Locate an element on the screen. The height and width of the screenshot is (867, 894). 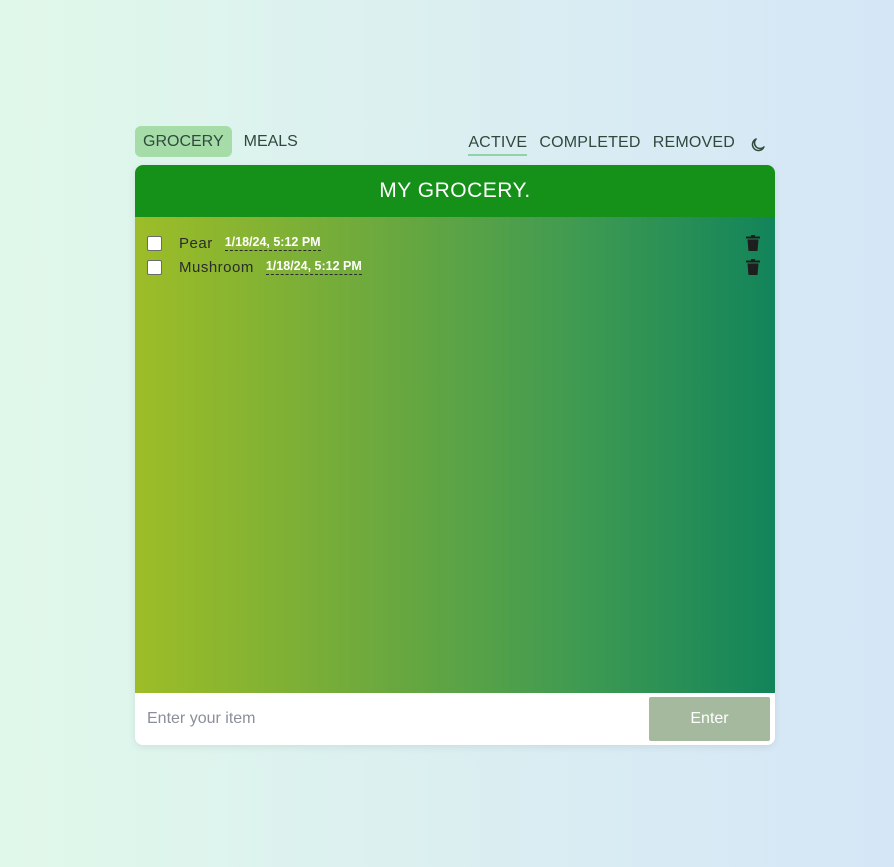
item-input is located at coordinates (398, 719).